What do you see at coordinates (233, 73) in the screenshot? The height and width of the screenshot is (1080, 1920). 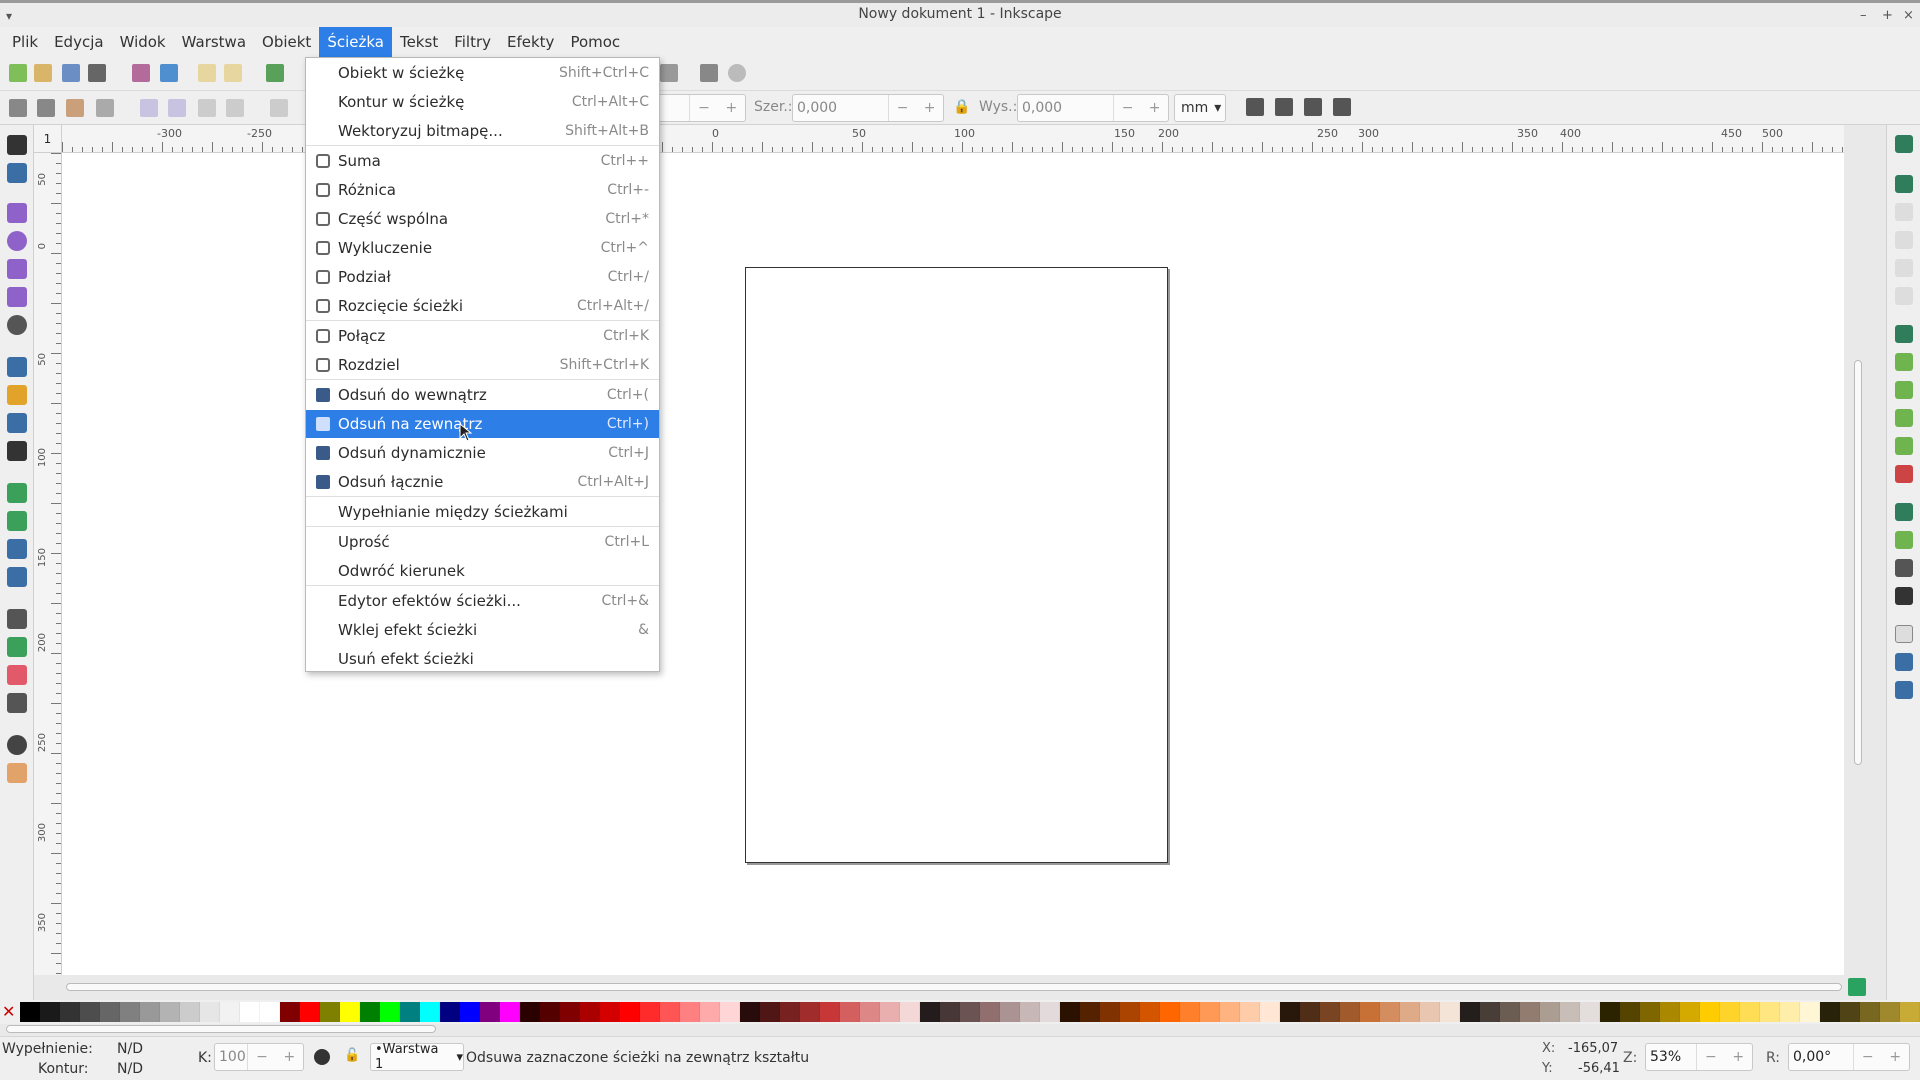 I see `redo-icon` at bounding box center [233, 73].